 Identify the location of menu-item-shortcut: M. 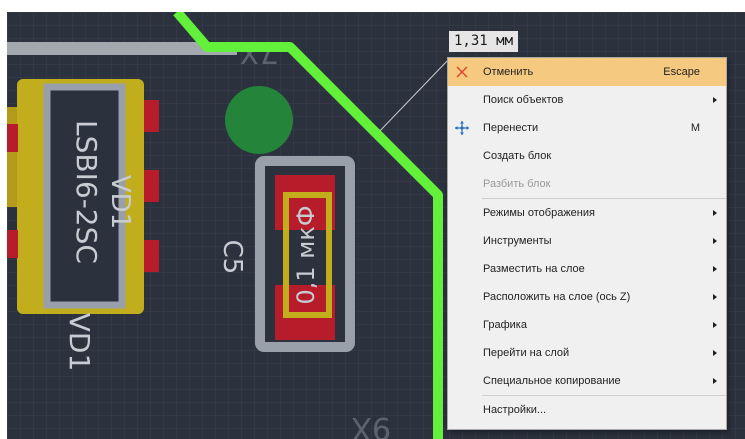
(695, 128).